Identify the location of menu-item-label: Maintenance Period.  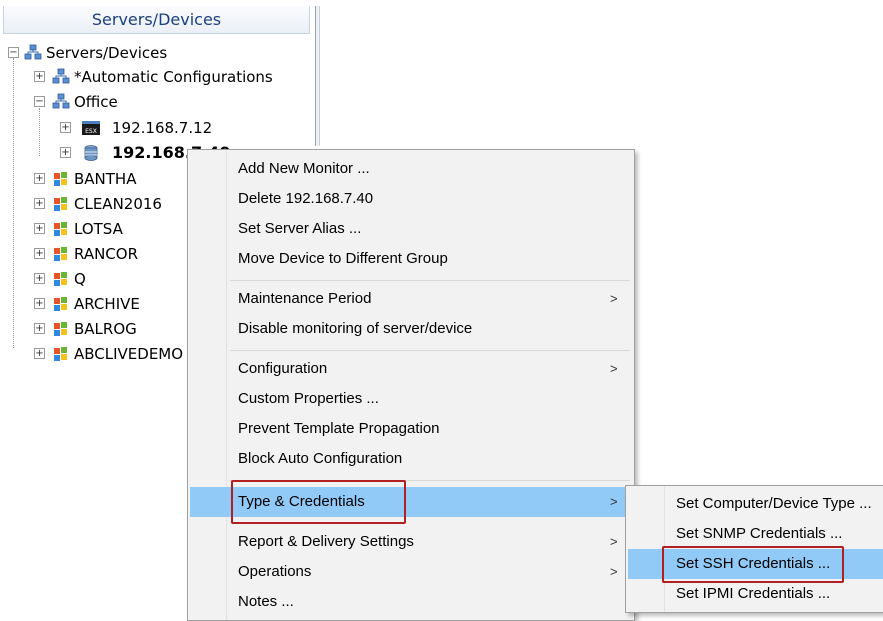
(305, 298).